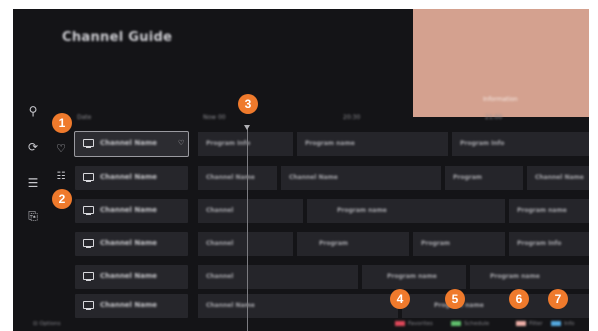 Image resolution: width=598 pixels, height=331 pixels. What do you see at coordinates (214, 117) in the screenshot?
I see `time-label-0: Now 00` at bounding box center [214, 117].